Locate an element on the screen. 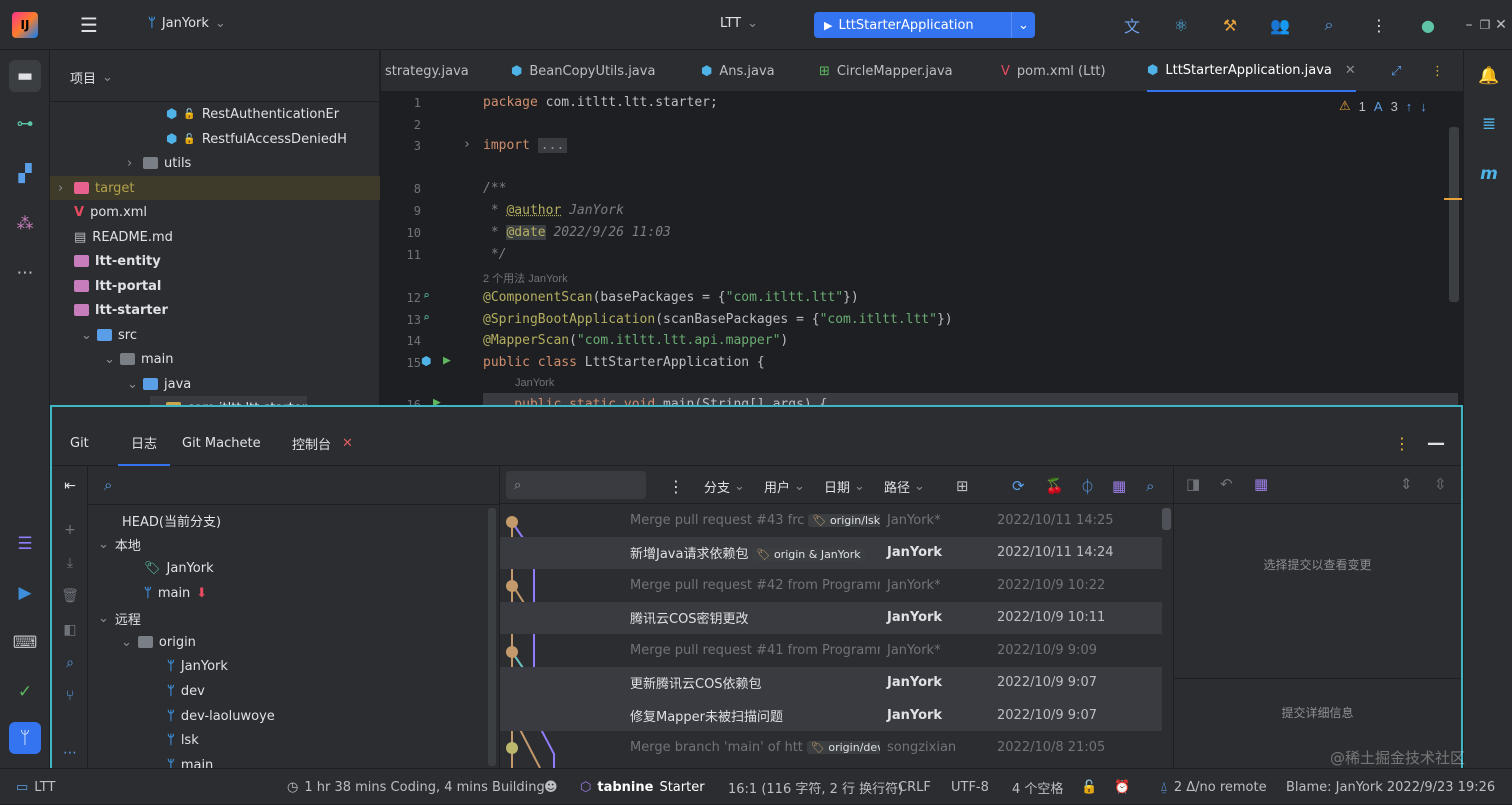  unlock-icon: 🔓 is located at coordinates (1089, 787).